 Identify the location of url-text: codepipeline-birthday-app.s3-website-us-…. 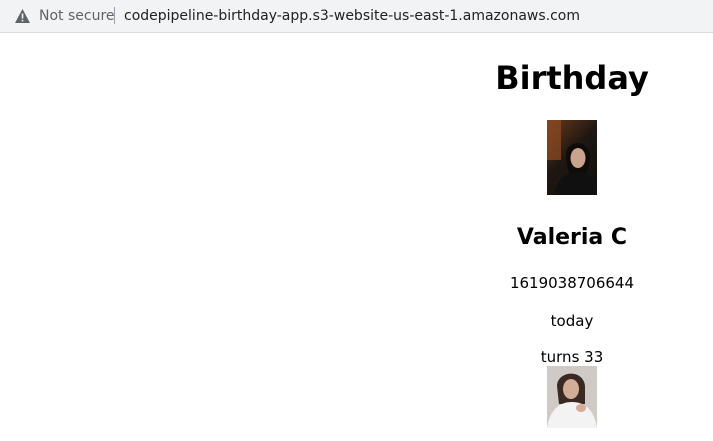
(352, 16).